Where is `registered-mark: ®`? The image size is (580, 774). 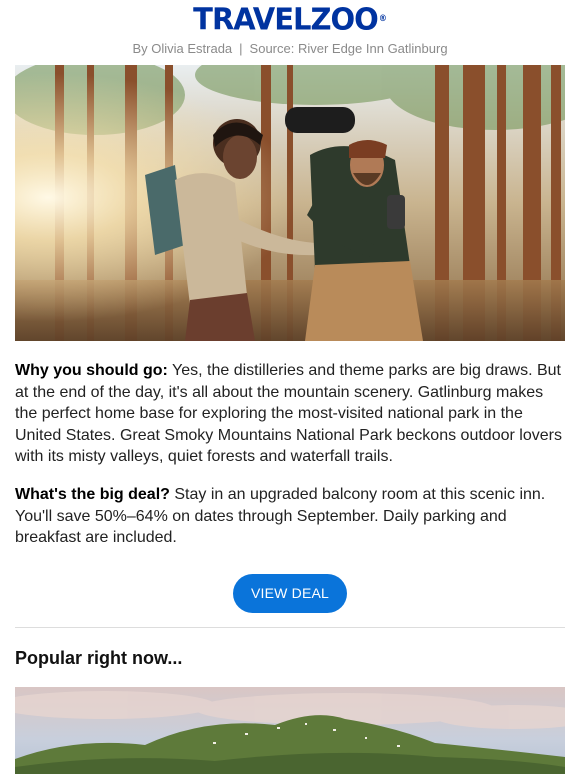
registered-mark: ® is located at coordinates (382, 18).